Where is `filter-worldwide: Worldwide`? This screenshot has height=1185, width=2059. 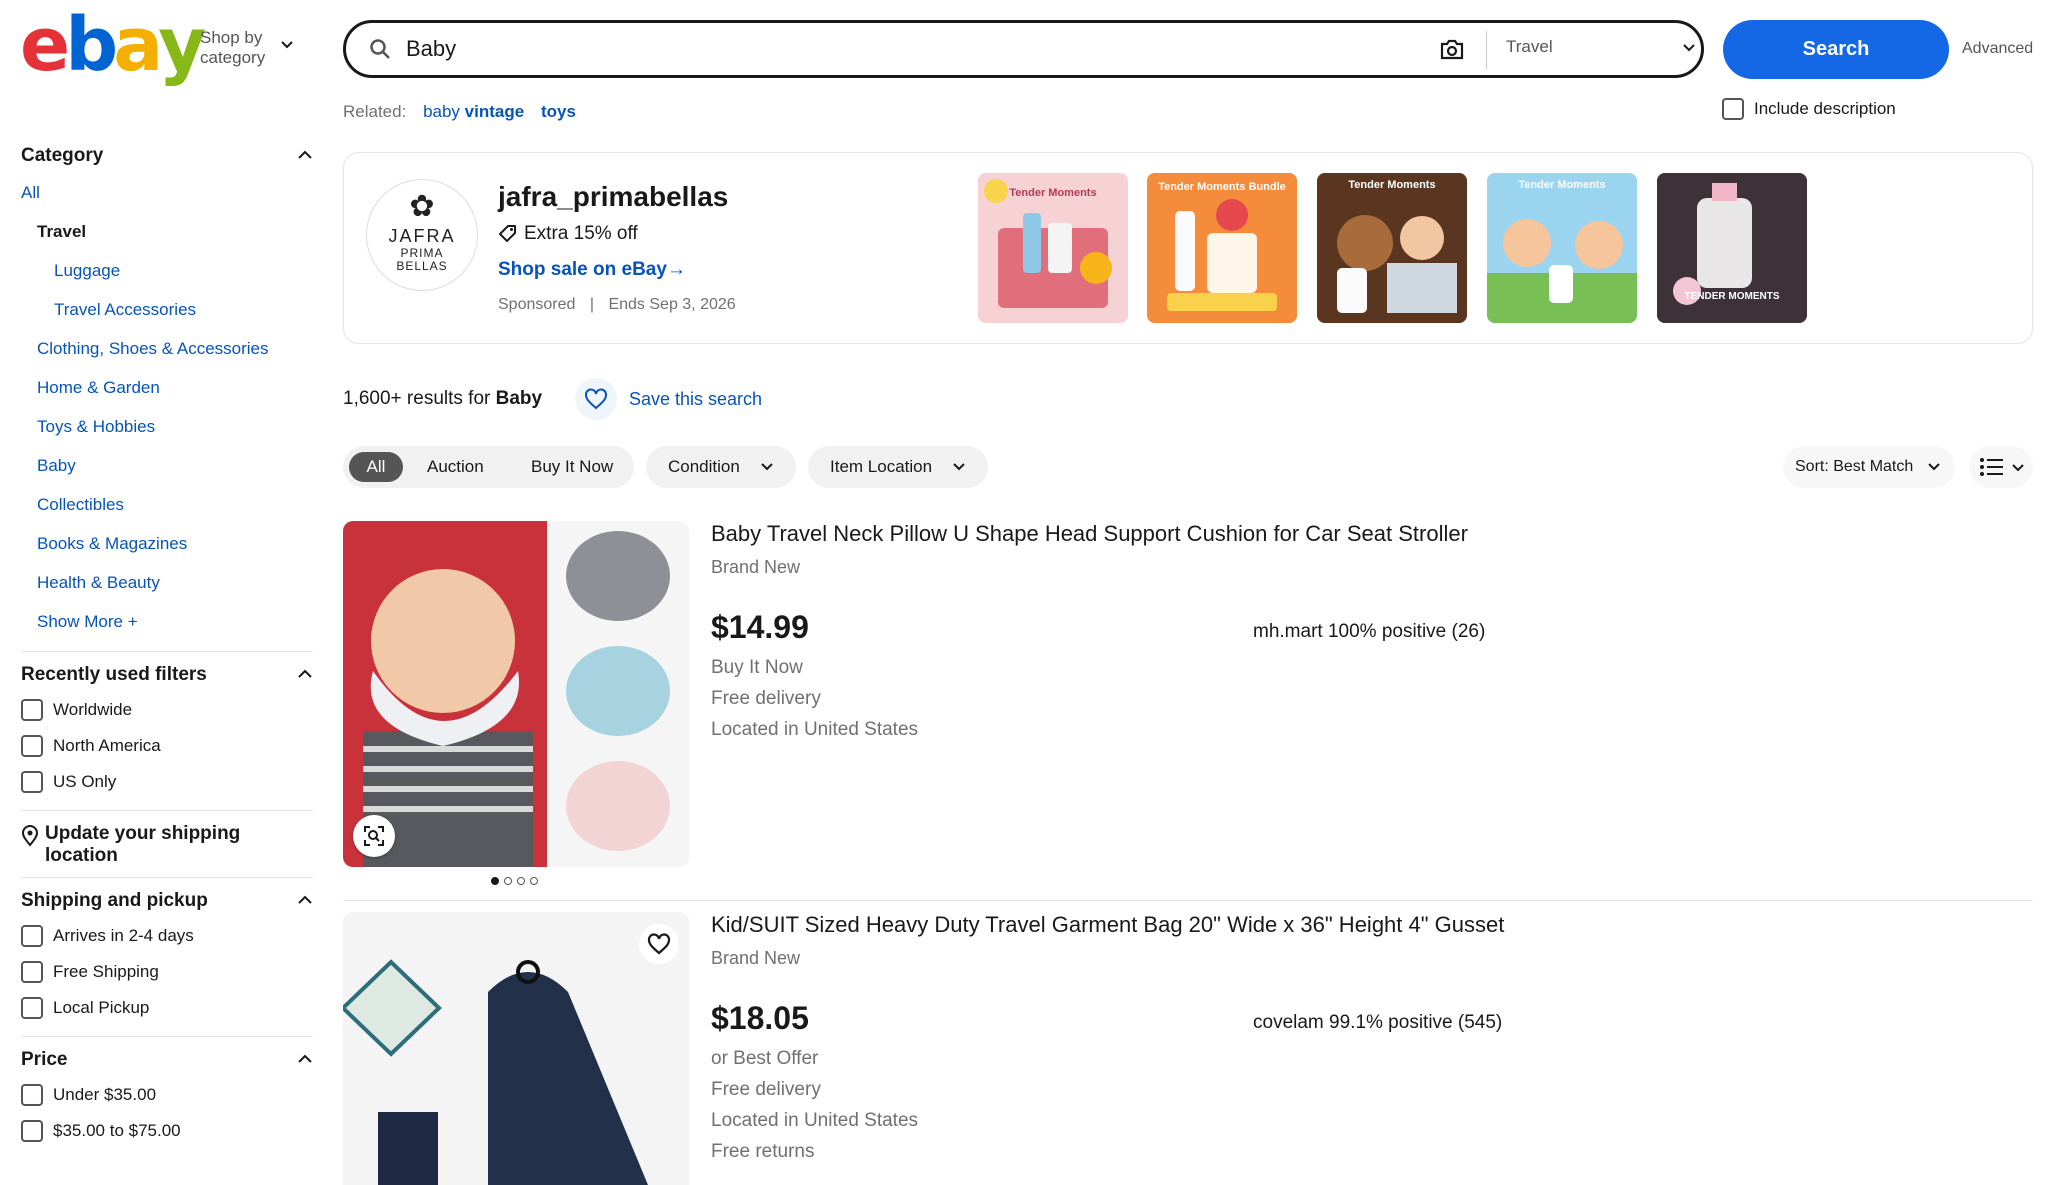
filter-worldwide: Worldwide is located at coordinates (167, 710).